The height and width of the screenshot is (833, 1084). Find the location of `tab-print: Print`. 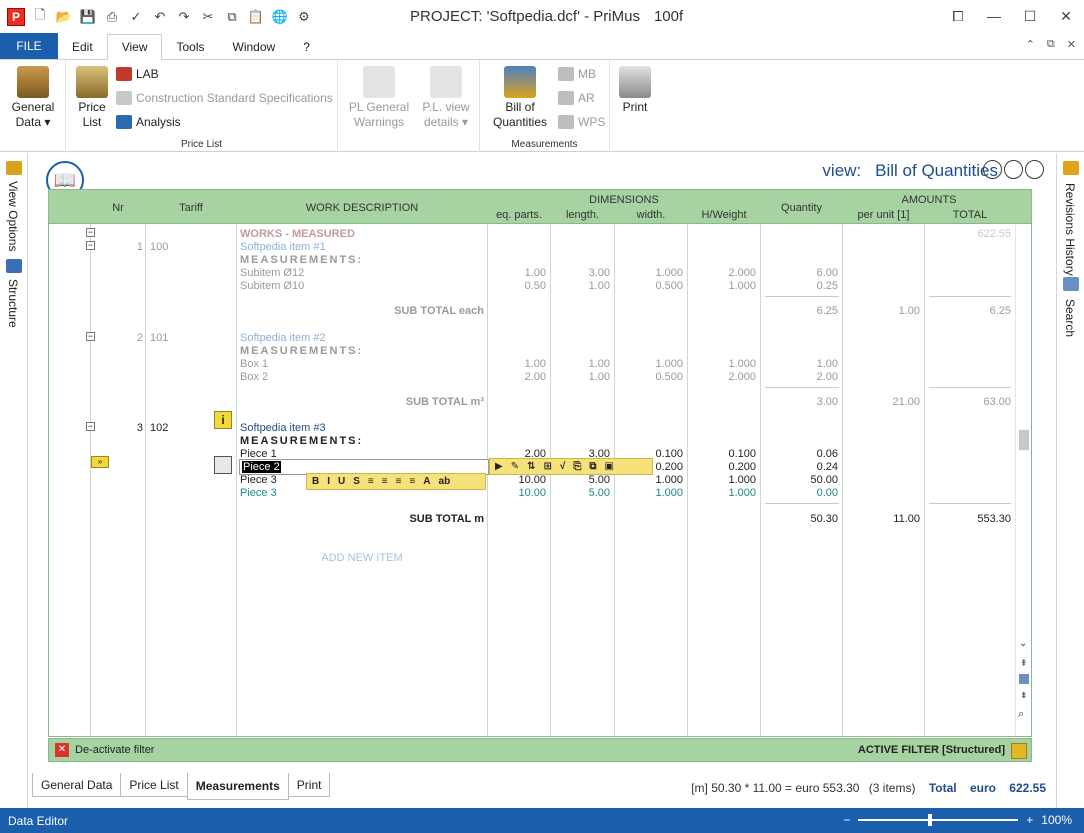

tab-print: Print is located at coordinates (309, 785).